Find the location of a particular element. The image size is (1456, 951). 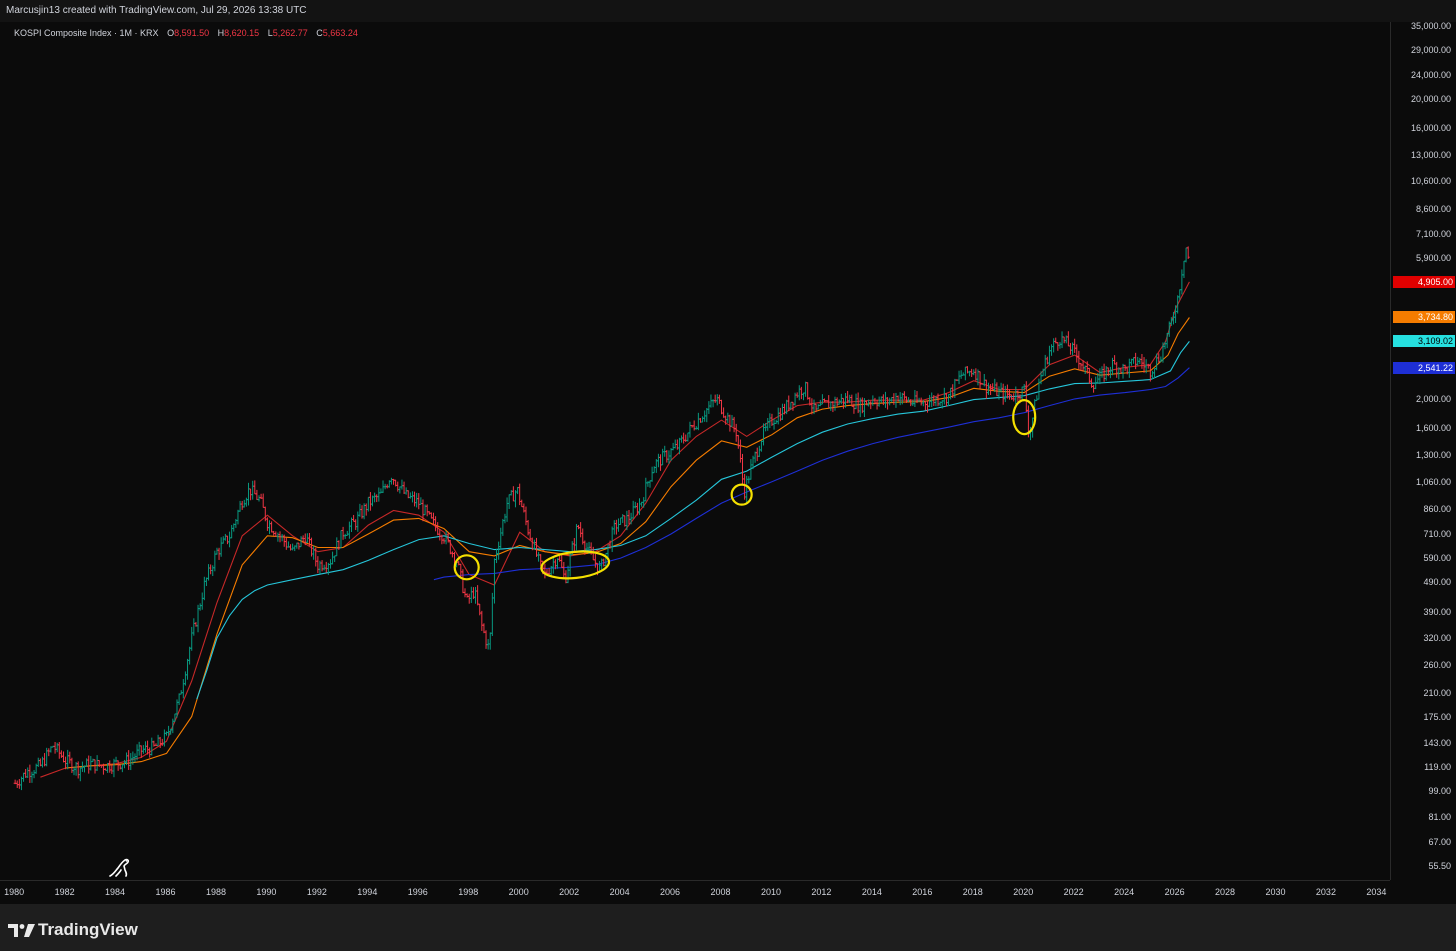

time-tick-label: 2014 is located at coordinates (871, 892).